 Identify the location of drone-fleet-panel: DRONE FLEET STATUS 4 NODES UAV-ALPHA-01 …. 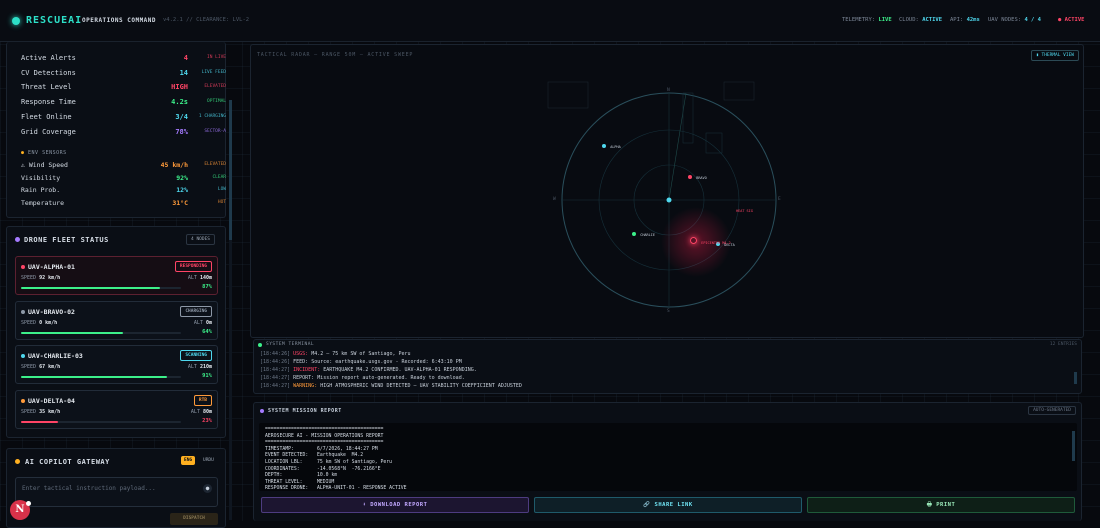
(116, 332).